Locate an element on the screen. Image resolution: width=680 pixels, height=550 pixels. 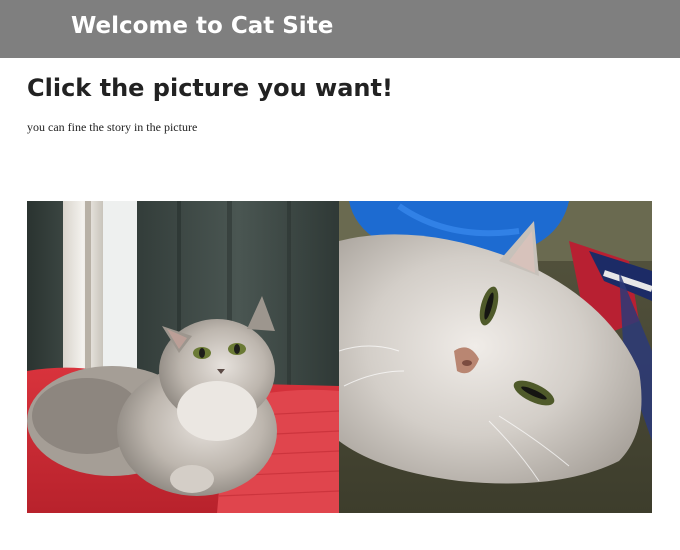
site-title: Welcome to Cat Site is located at coordinates (202, 26).